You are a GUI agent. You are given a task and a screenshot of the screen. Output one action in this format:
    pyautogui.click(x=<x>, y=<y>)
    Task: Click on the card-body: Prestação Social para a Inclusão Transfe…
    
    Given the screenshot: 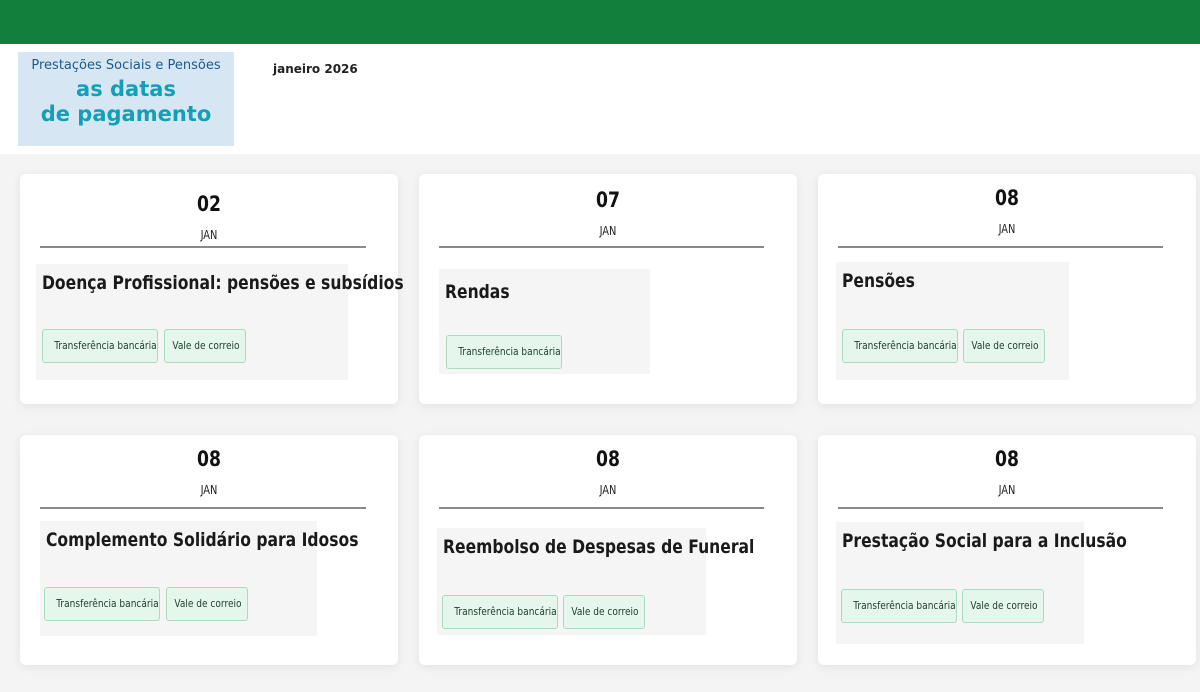 What is the action you would take?
    pyautogui.click(x=981, y=583)
    